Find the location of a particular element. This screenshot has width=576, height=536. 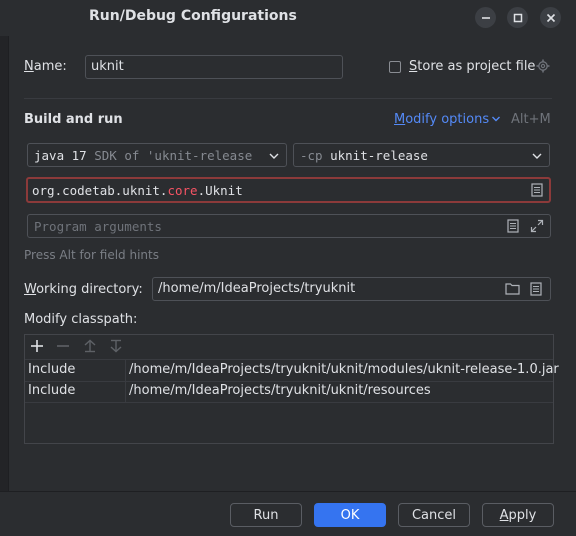

move-down-icon is located at coordinates (116, 348).